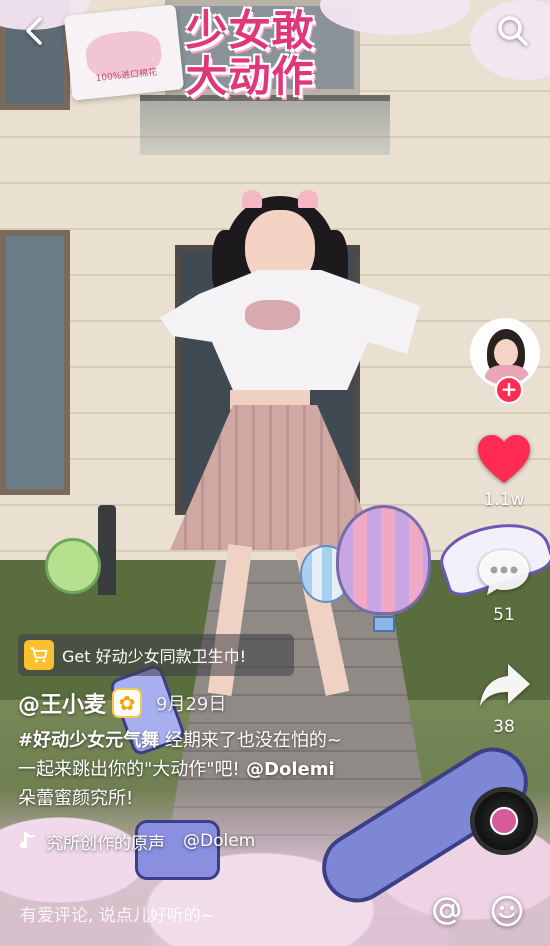  Describe the element at coordinates (265, 125) in the screenshot. I see `glass-canopy` at that location.